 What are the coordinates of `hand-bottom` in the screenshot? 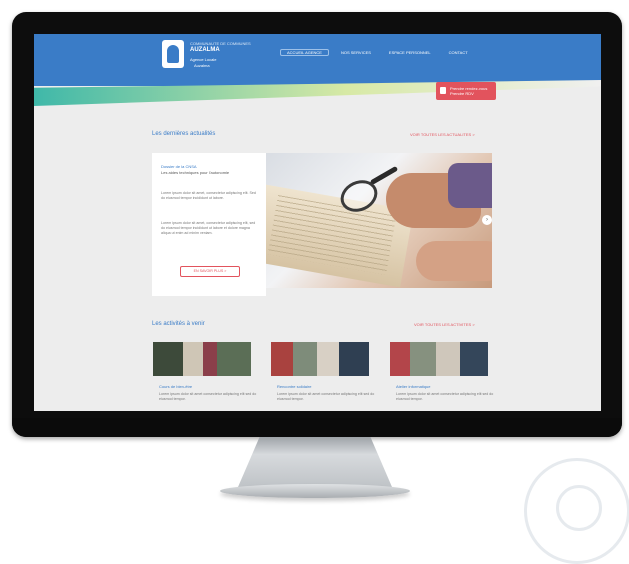 It's located at (454, 261).